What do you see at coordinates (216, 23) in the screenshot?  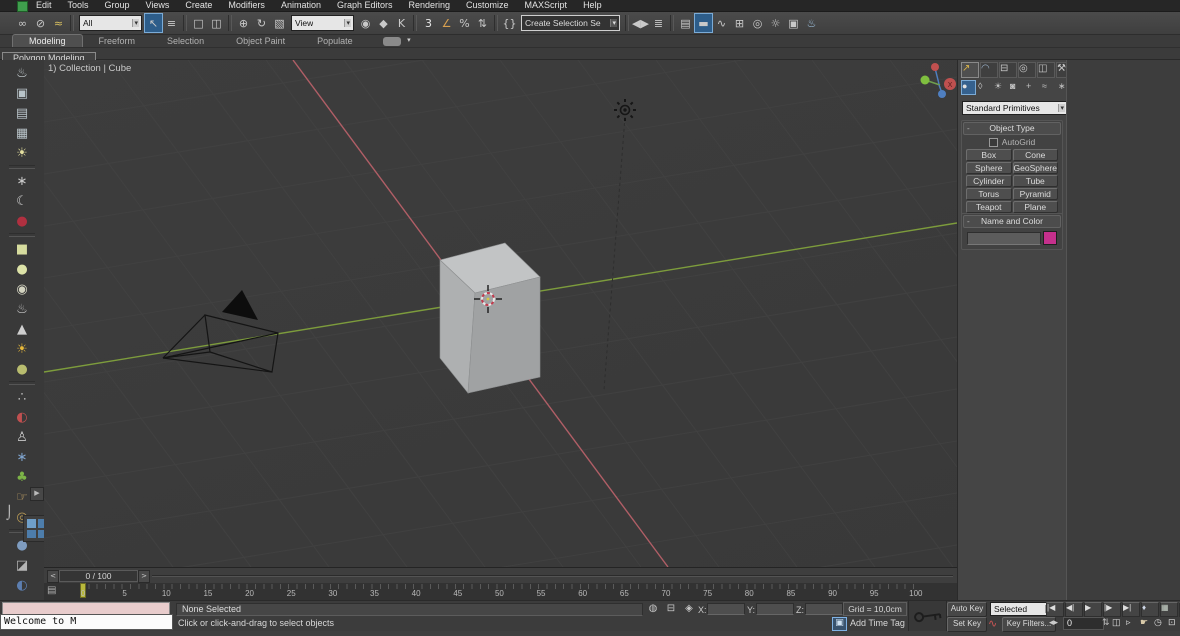 I see `window-crossing-toggle-icon: ◫` at bounding box center [216, 23].